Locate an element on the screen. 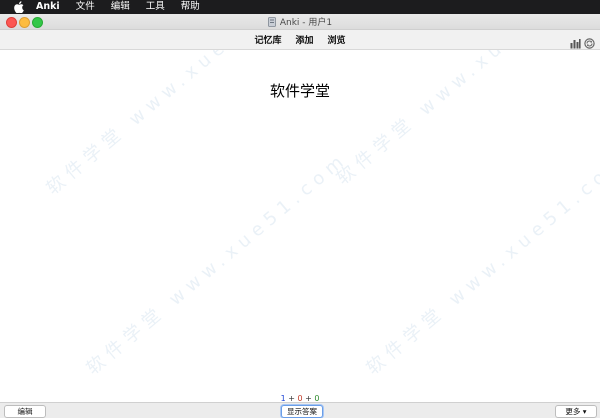 This screenshot has height=418, width=600. window-title: Anki - 用户1 is located at coordinates (300, 21).